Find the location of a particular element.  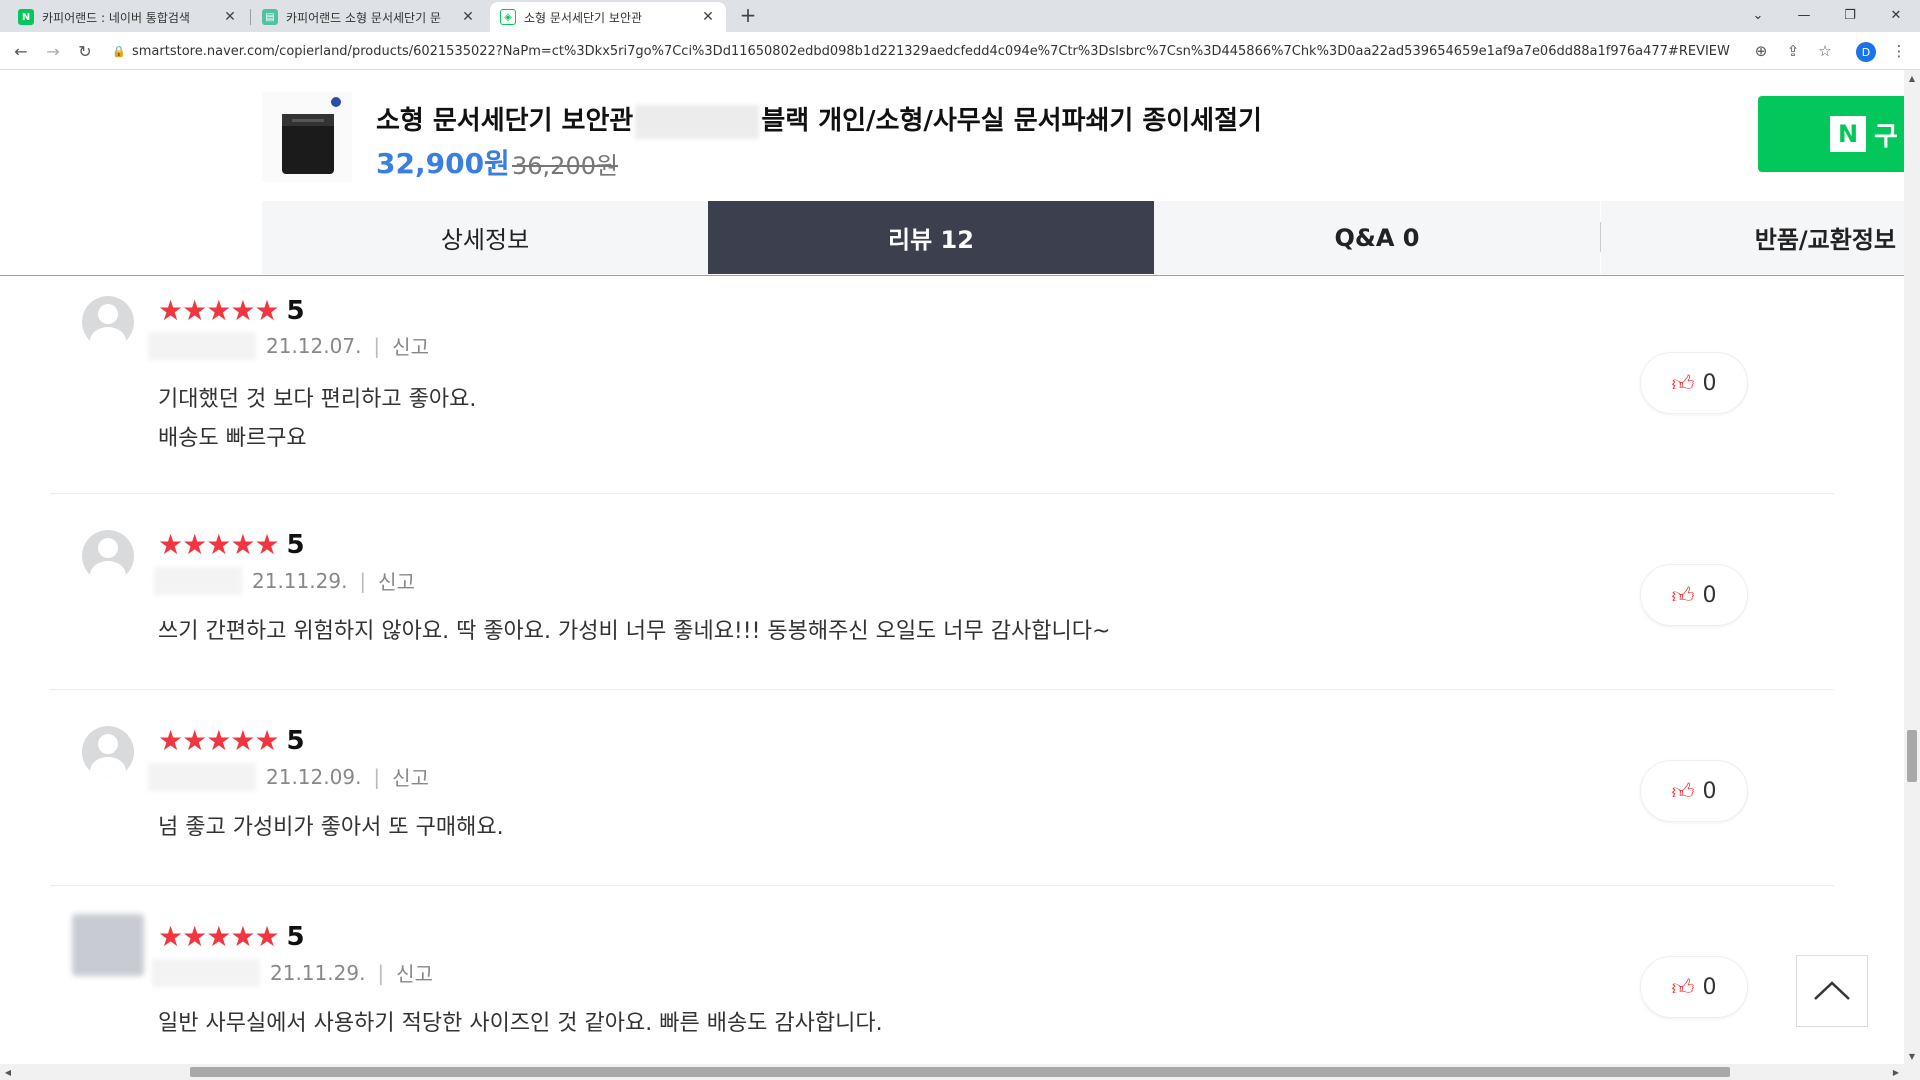

browser-tab-naver-search: N 카피어랜드 : 네이버 통합검색 ✕ is located at coordinates (128, 17).